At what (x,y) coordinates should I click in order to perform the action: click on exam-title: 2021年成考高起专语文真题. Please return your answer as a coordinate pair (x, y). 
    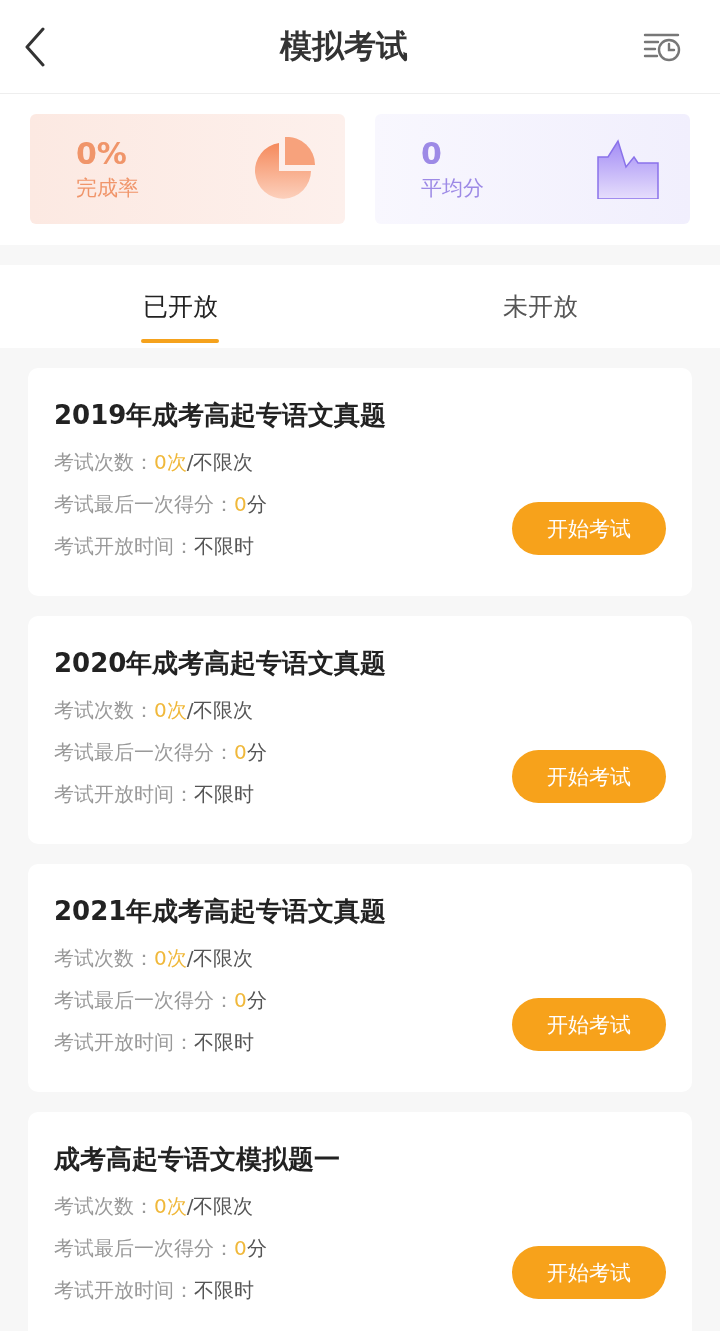
    Looking at the image, I should click on (221, 911).